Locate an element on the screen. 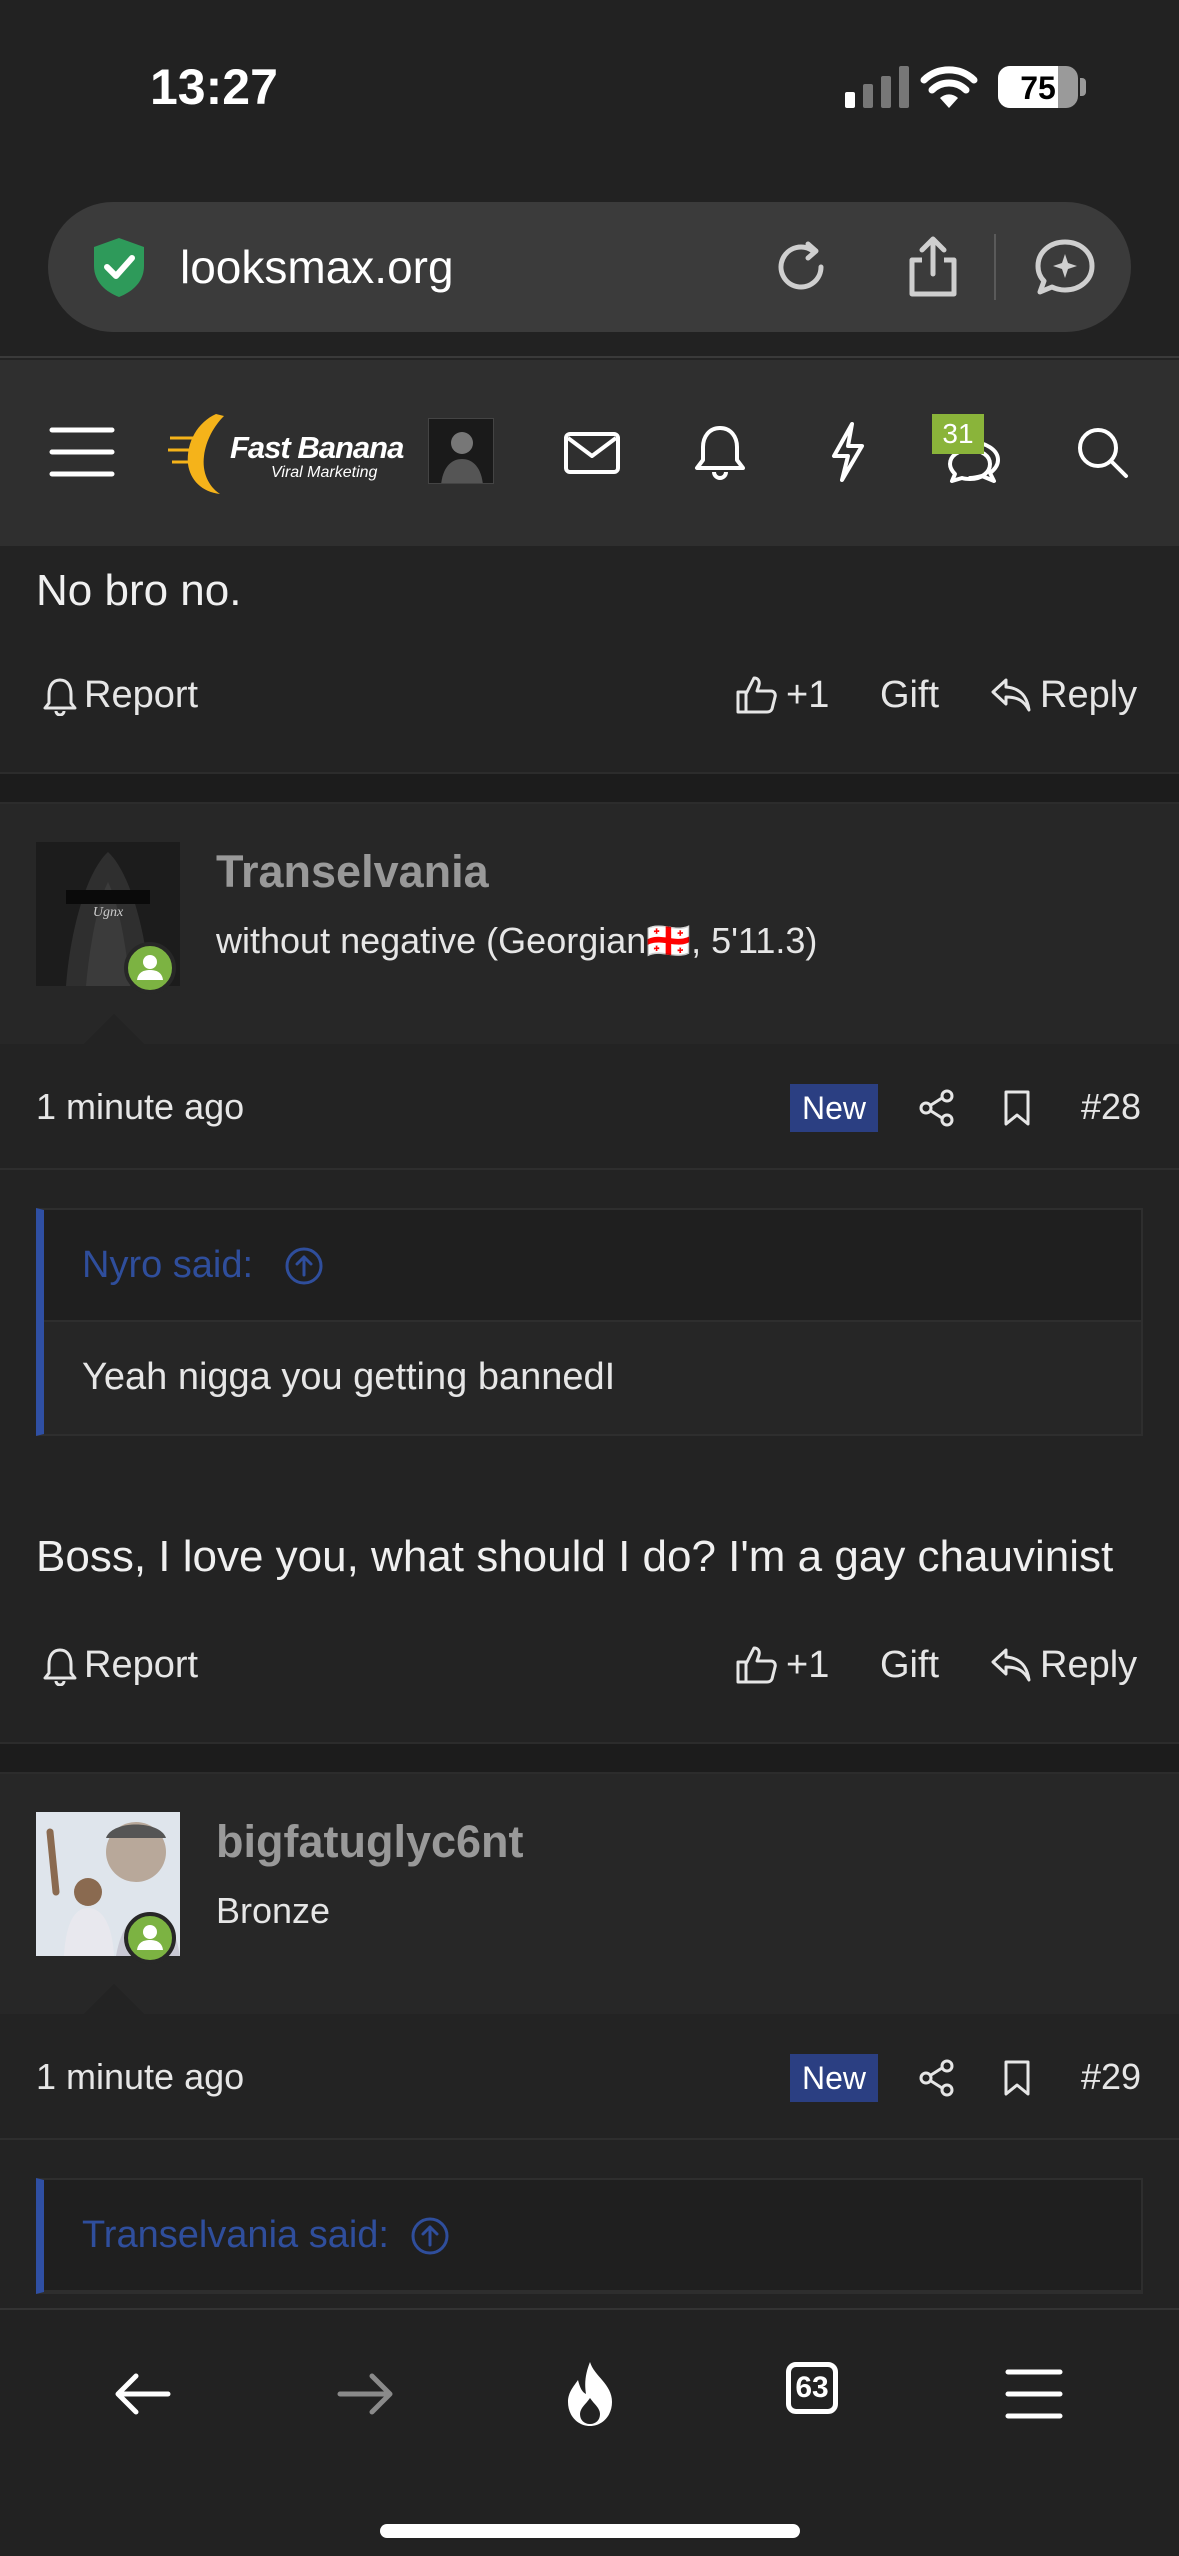 Image resolution: width=1179 pixels, height=2556 pixels. status-time: 13:27 is located at coordinates (214, 87).